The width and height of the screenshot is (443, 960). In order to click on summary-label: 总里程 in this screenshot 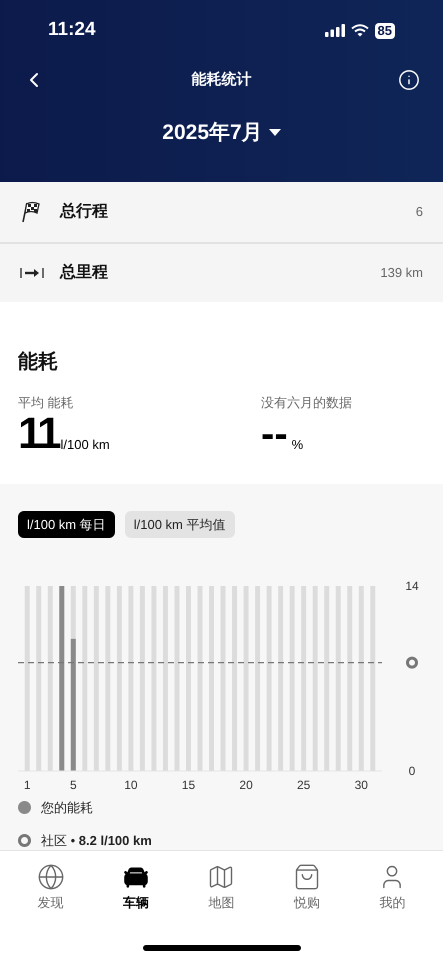, I will do `click(84, 272)`.